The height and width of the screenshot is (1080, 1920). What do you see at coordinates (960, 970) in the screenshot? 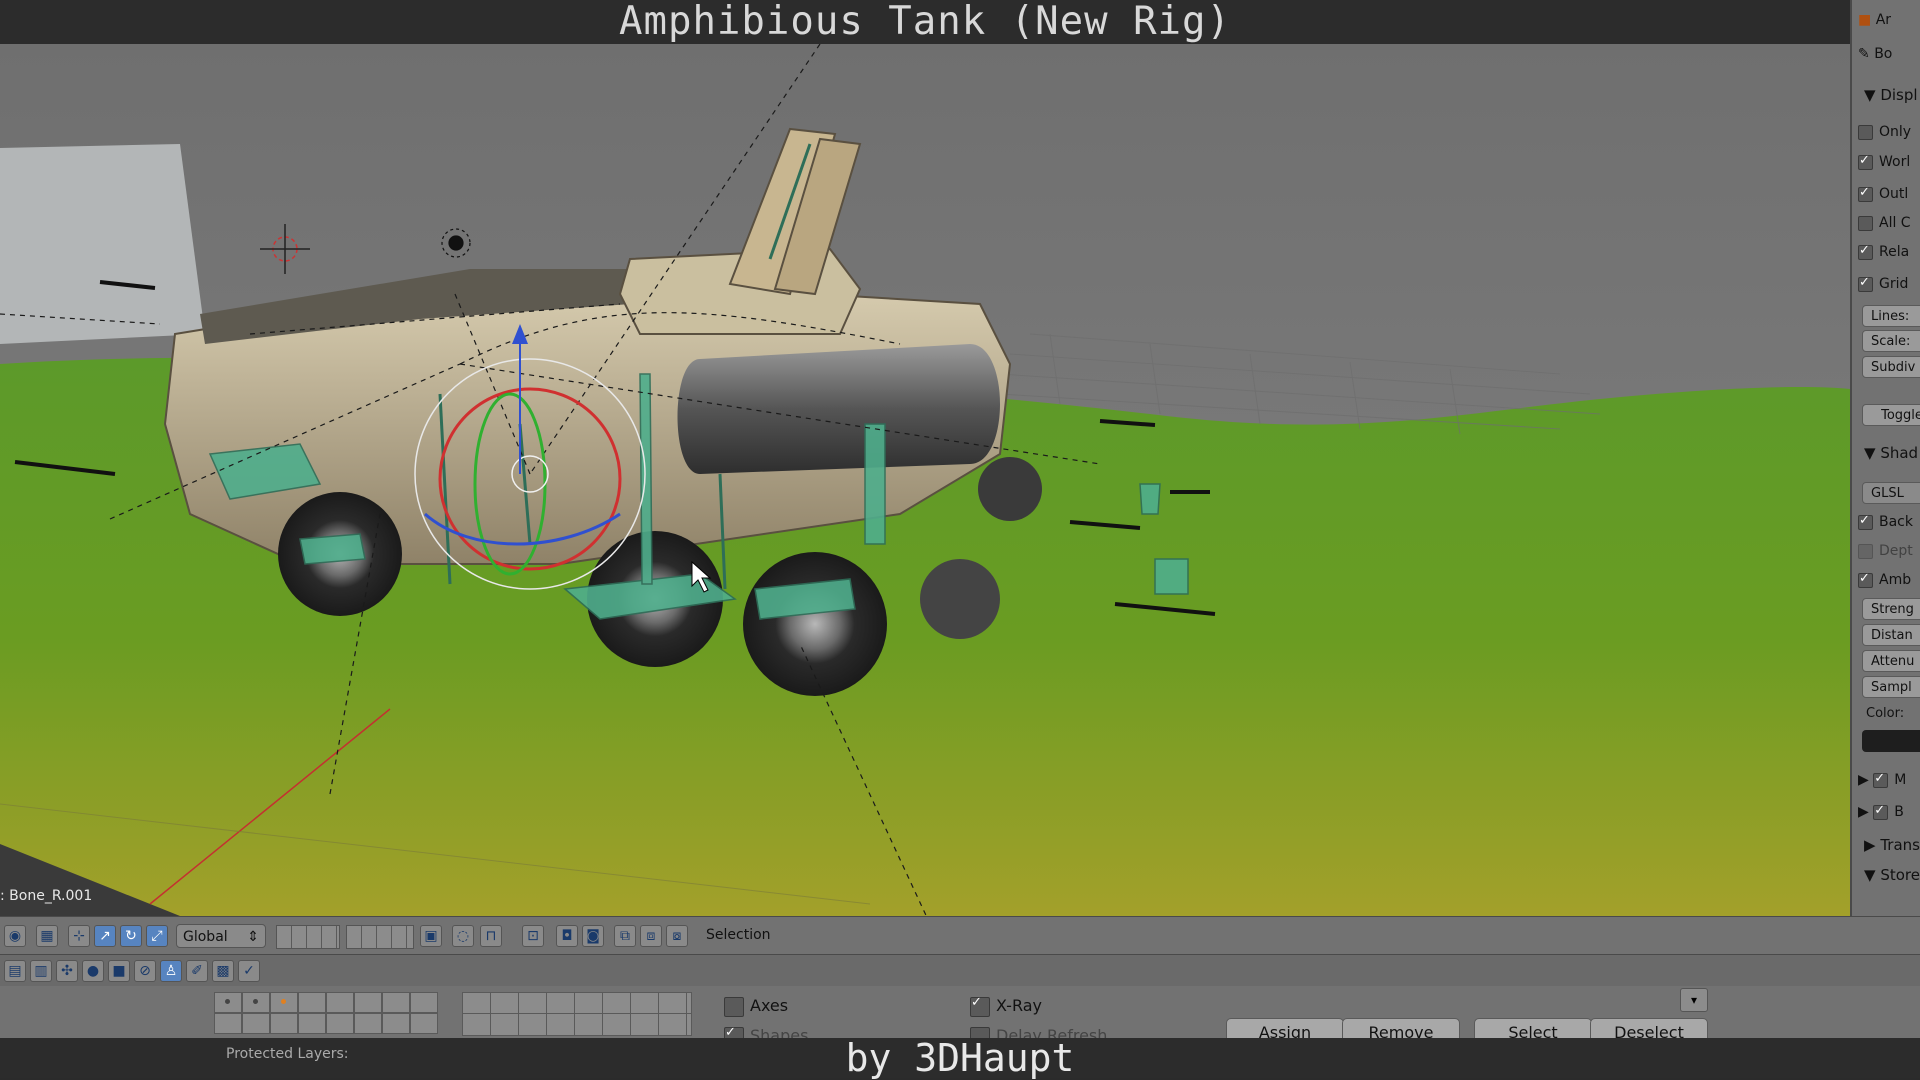
I see `properties-tab-row: ▤ ▥ ✣ ● ■ ⊘ ♙ ✐ ▩ ✓` at bounding box center [960, 970].